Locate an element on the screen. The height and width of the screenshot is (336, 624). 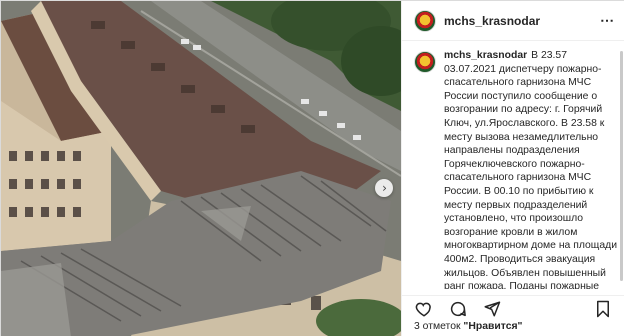
likes-prefix: 3 отметок is located at coordinates (437, 326).